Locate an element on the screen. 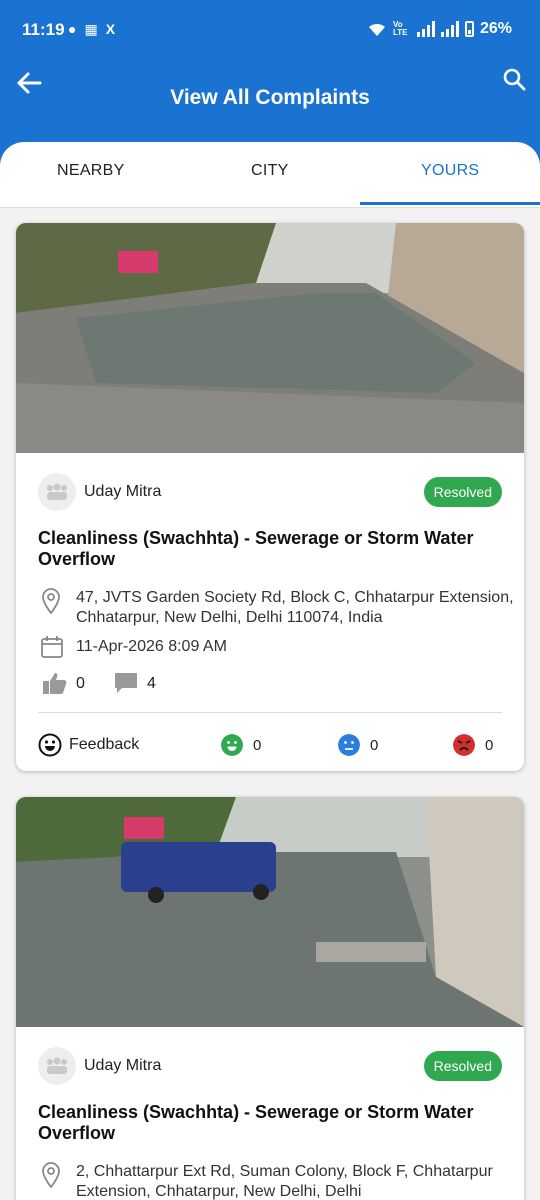  tab-city: CITY is located at coordinates (270, 171).